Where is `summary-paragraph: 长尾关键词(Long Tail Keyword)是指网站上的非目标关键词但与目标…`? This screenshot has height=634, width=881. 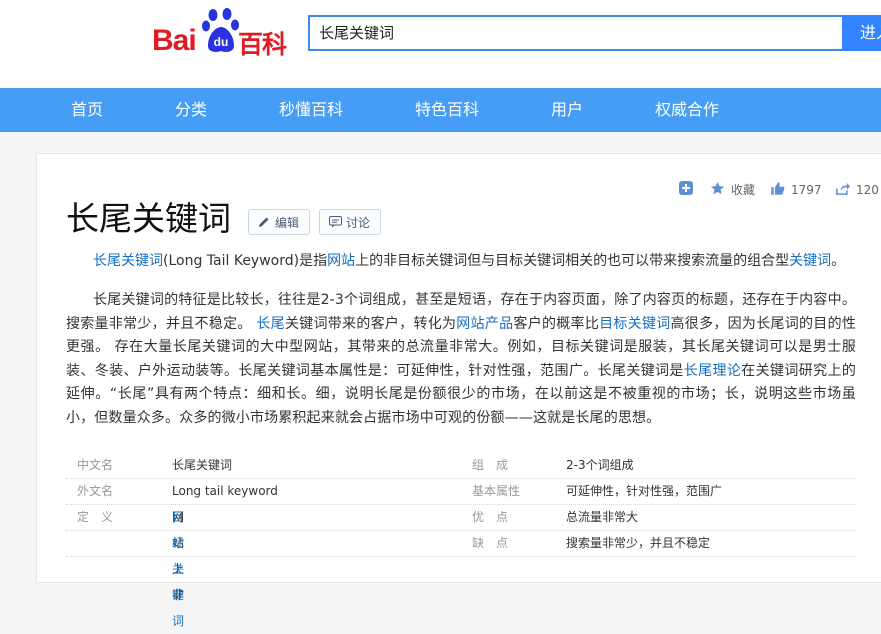
summary-paragraph: 长尾关键词(Long Tail Keyword)是指网站上的非目标关键词但与目标… is located at coordinates (461, 262).